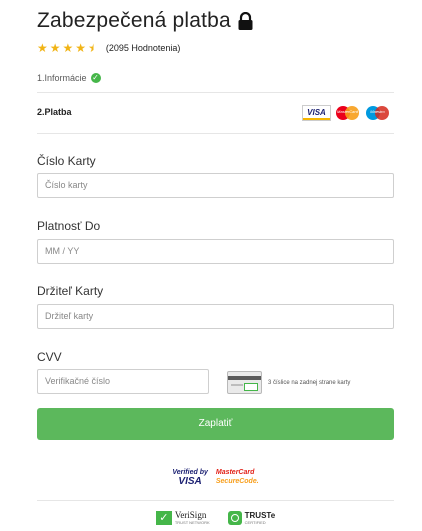 Image resolution: width=422 pixels, height=531 pixels. I want to click on mastercard-logo-icon: MasterCard, so click(347, 113).